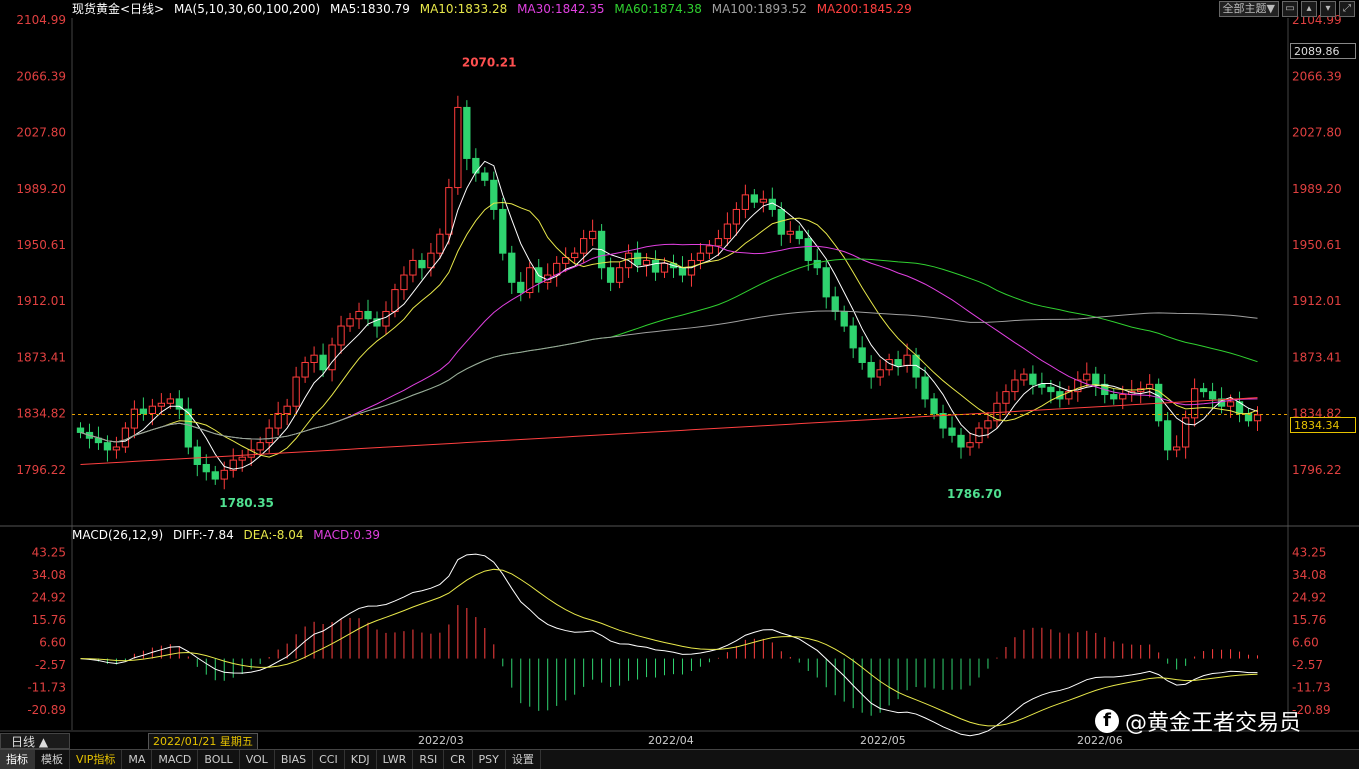  I want to click on macd-diff: DIFF:-7.84, so click(203, 535).